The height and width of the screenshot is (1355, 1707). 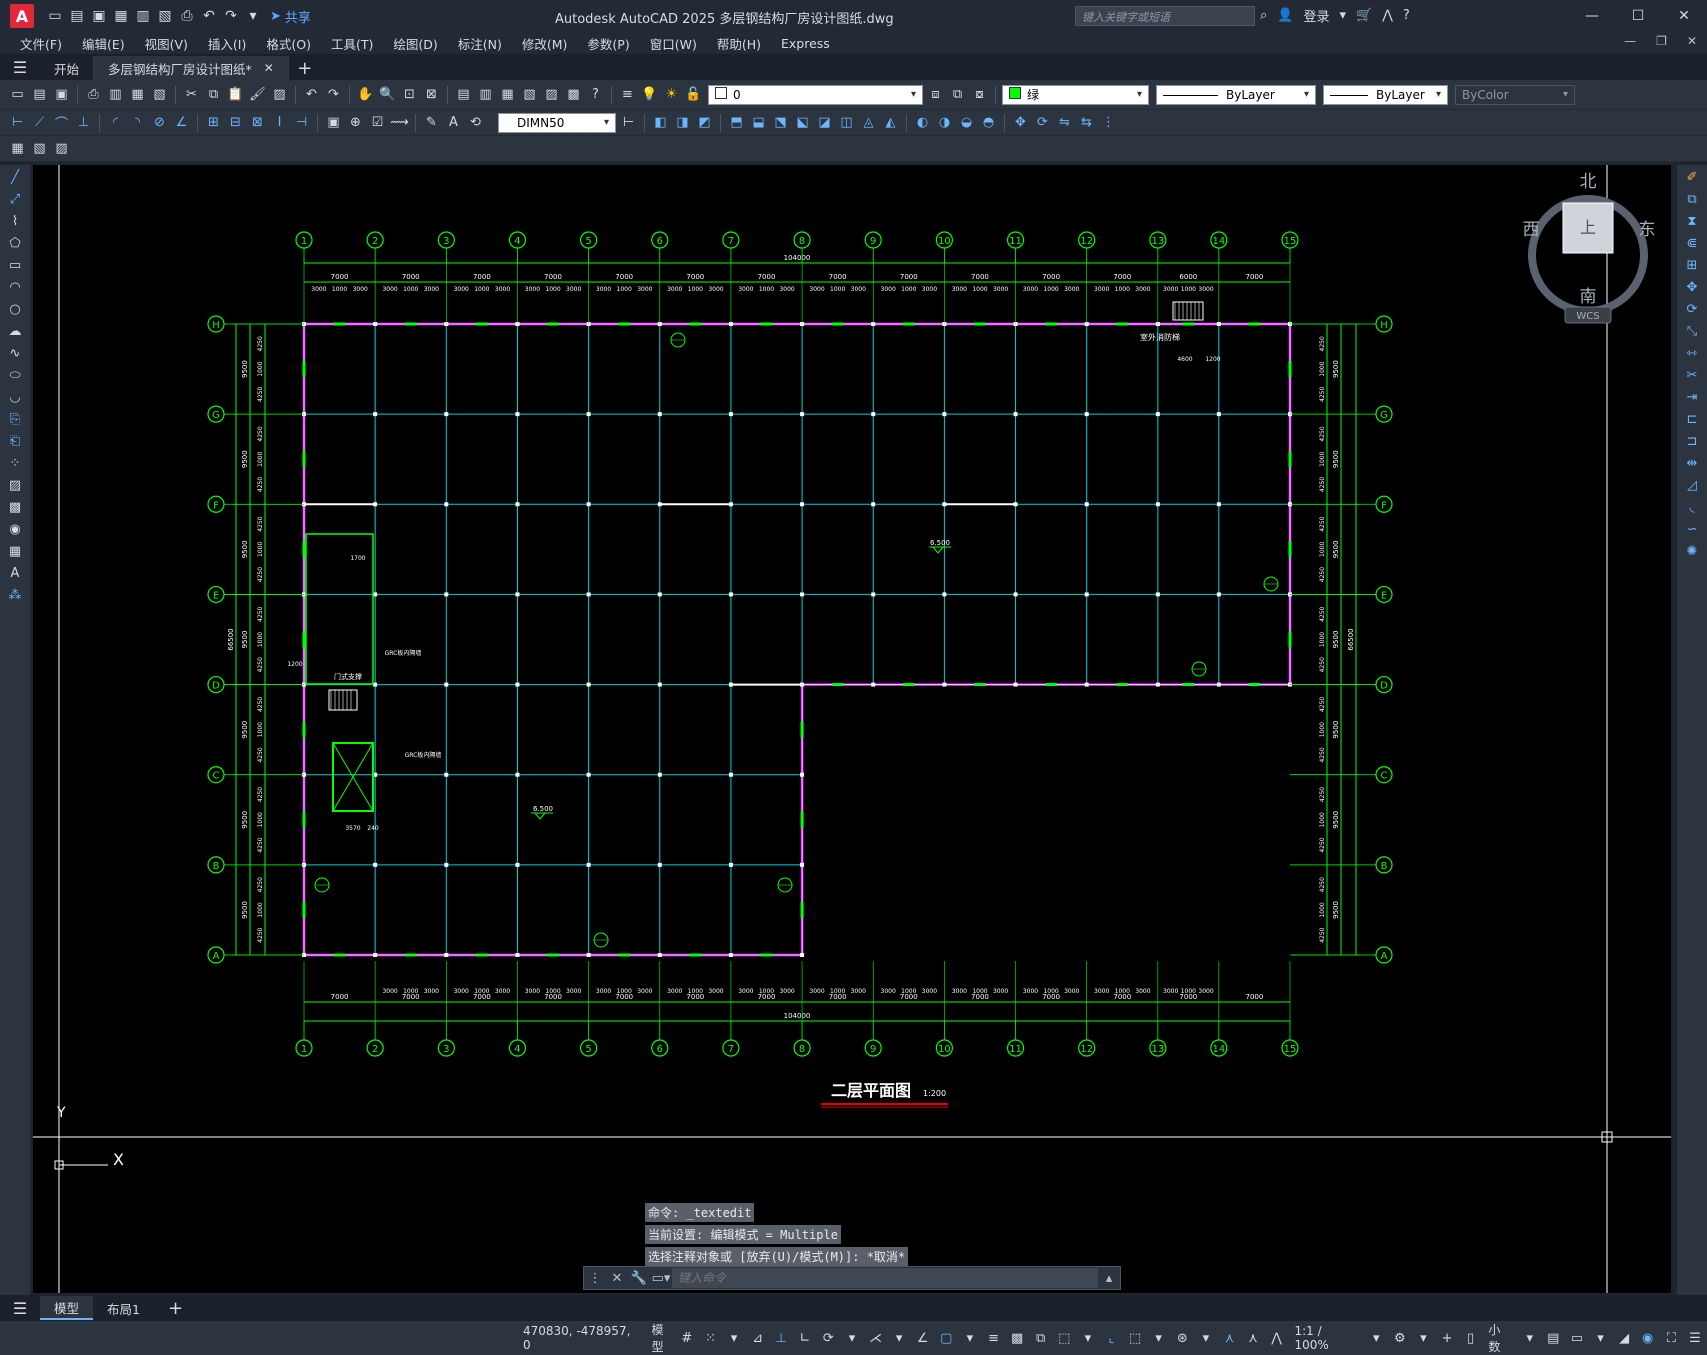 I want to click on dim-edit-icon: ✎, so click(x=431, y=122).